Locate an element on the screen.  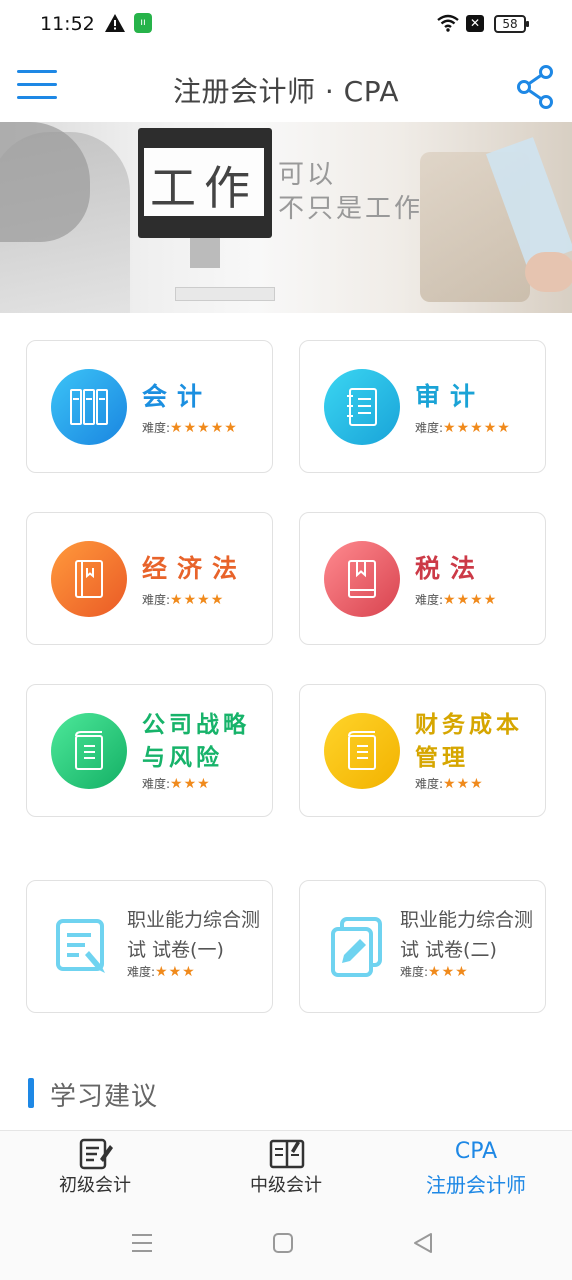
no-sim-icon: ✕ is located at coordinates (475, 23).